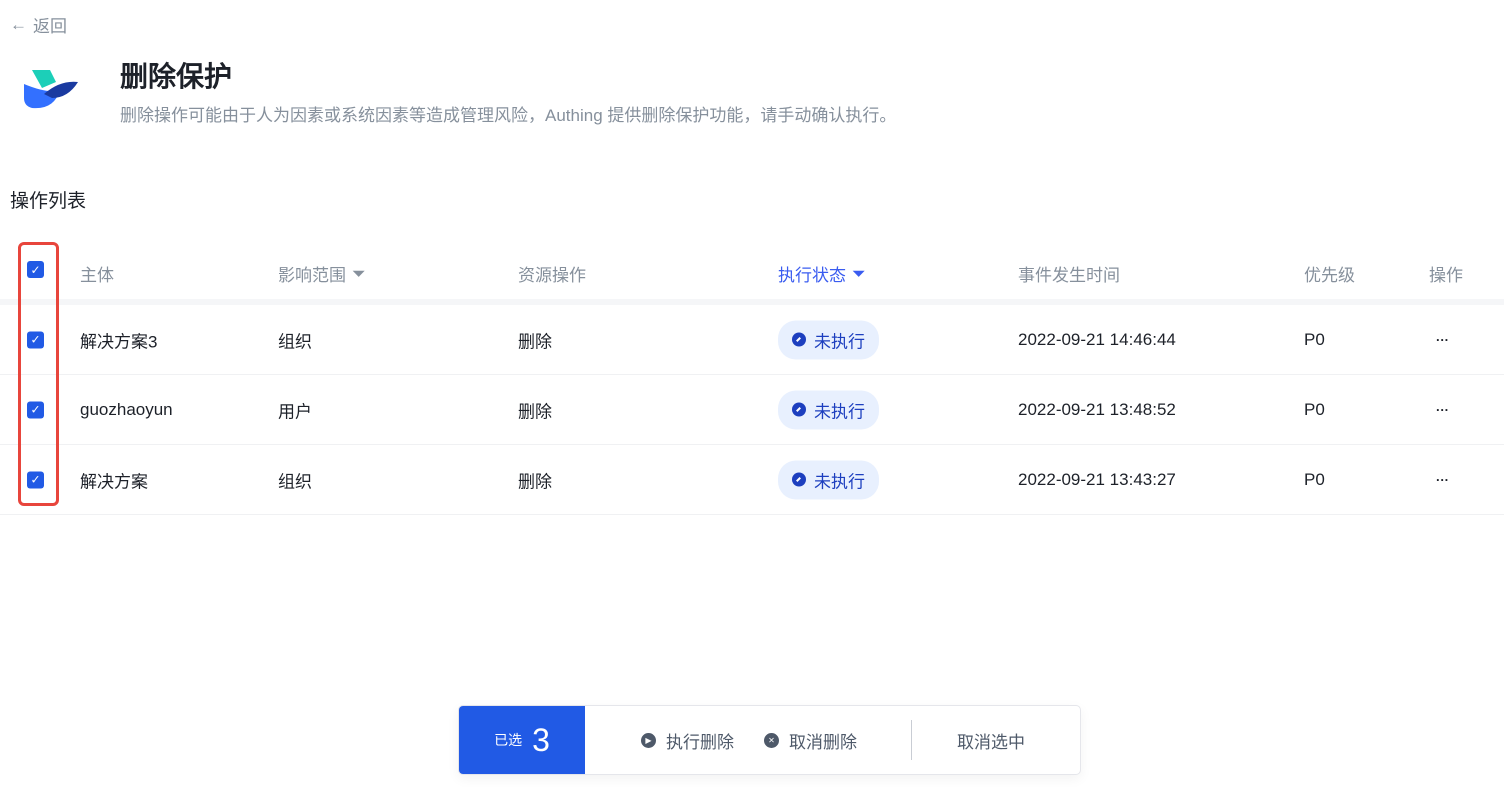 This screenshot has height=787, width=1504. I want to click on page-title: 删除保护, so click(176, 76).